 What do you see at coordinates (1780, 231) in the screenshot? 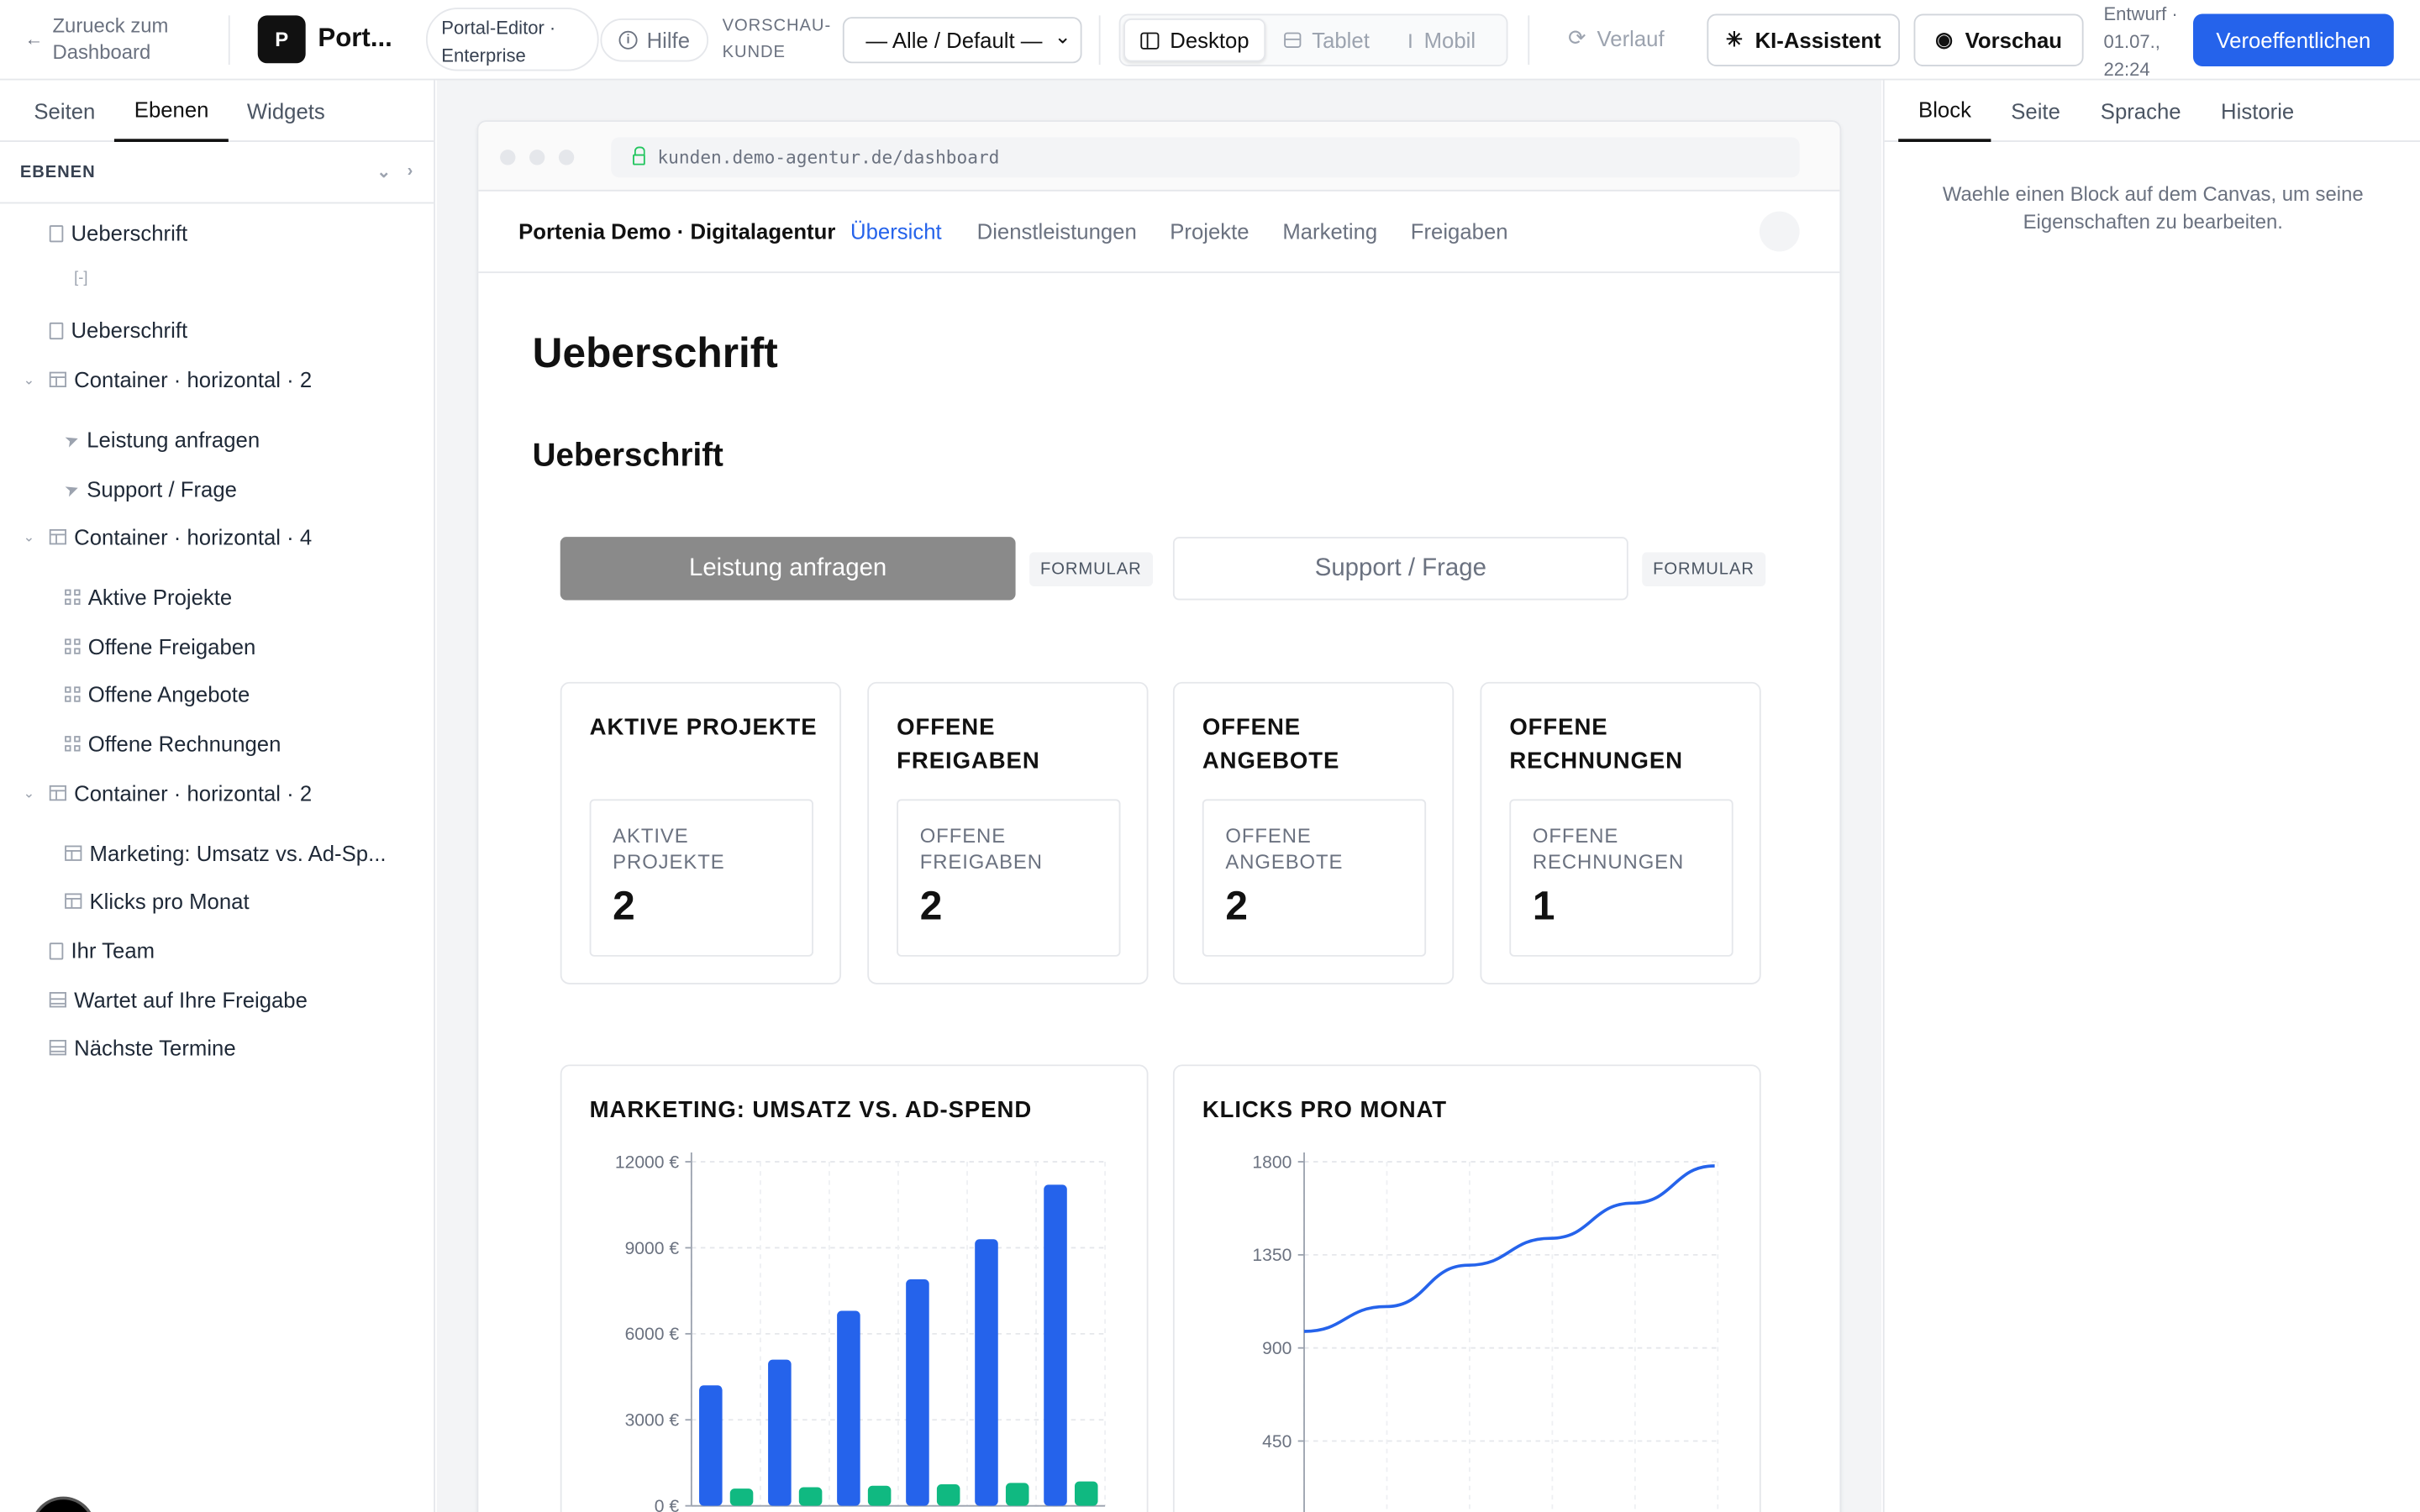
I see `avatar` at bounding box center [1780, 231].